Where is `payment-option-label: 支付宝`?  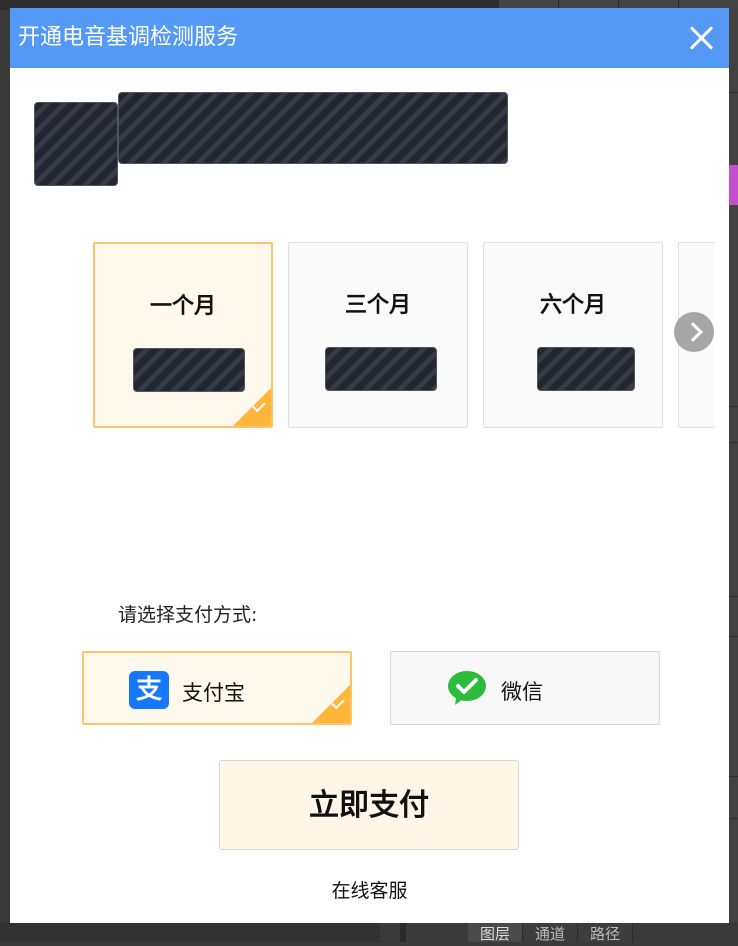
payment-option-label: 支付宝 is located at coordinates (213, 692).